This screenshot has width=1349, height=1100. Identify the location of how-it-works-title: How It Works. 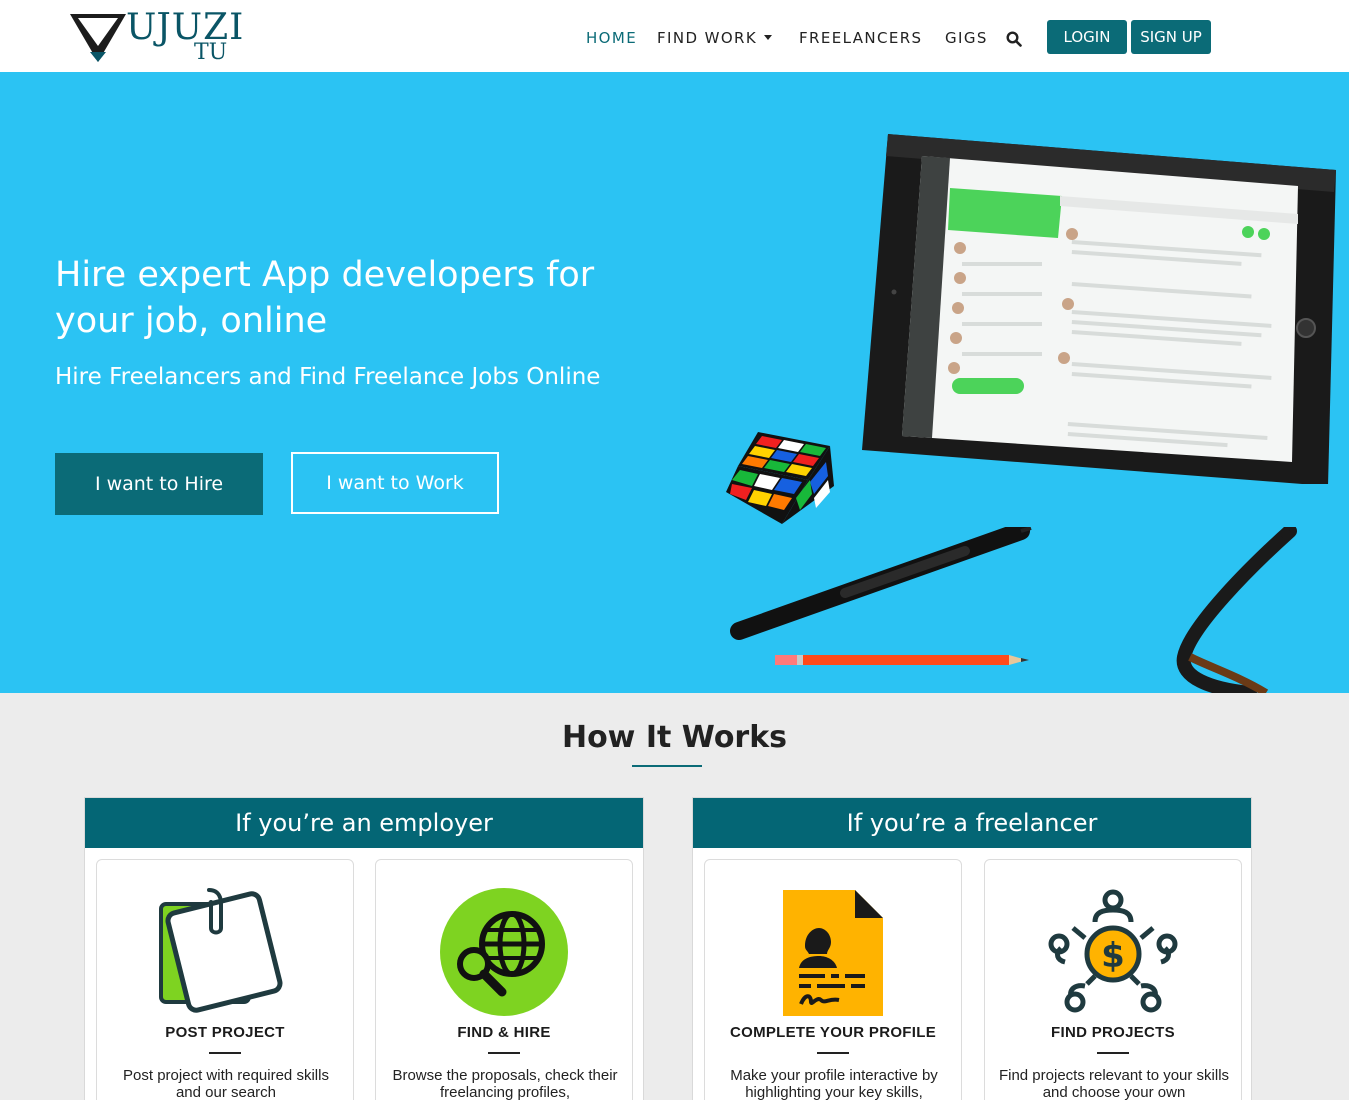
(674, 737).